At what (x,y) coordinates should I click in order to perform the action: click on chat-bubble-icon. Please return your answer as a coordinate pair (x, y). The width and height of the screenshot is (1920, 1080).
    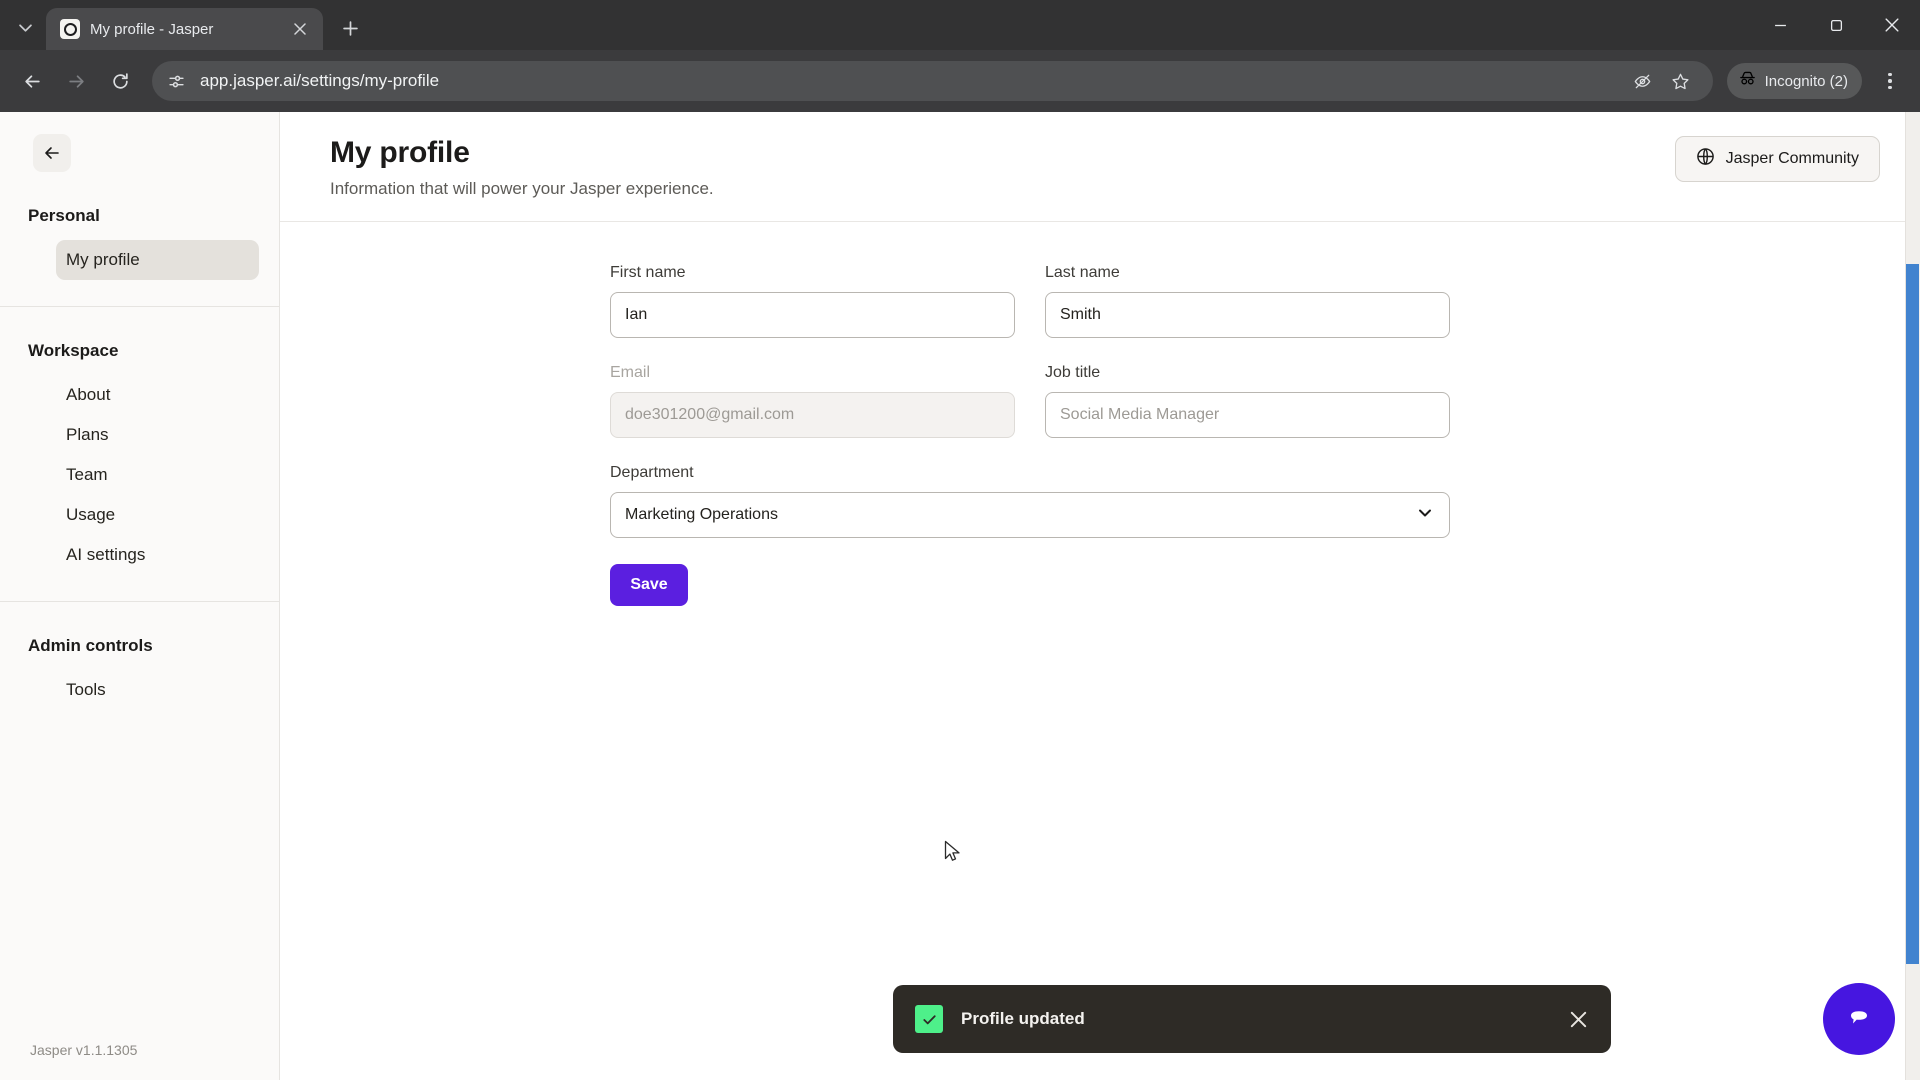
    Looking at the image, I should click on (1859, 1017).